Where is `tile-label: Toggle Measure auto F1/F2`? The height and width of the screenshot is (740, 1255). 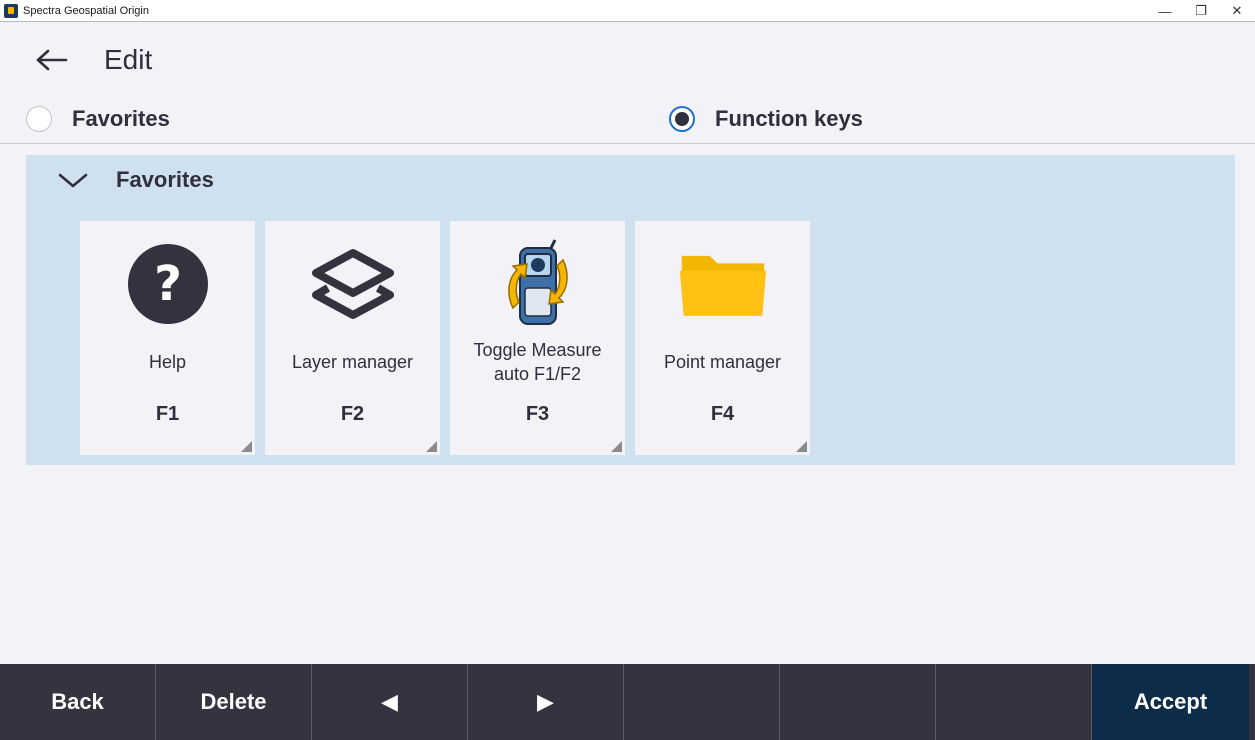
tile-label: Toggle Measure auto F1/F2 is located at coordinates (537, 362).